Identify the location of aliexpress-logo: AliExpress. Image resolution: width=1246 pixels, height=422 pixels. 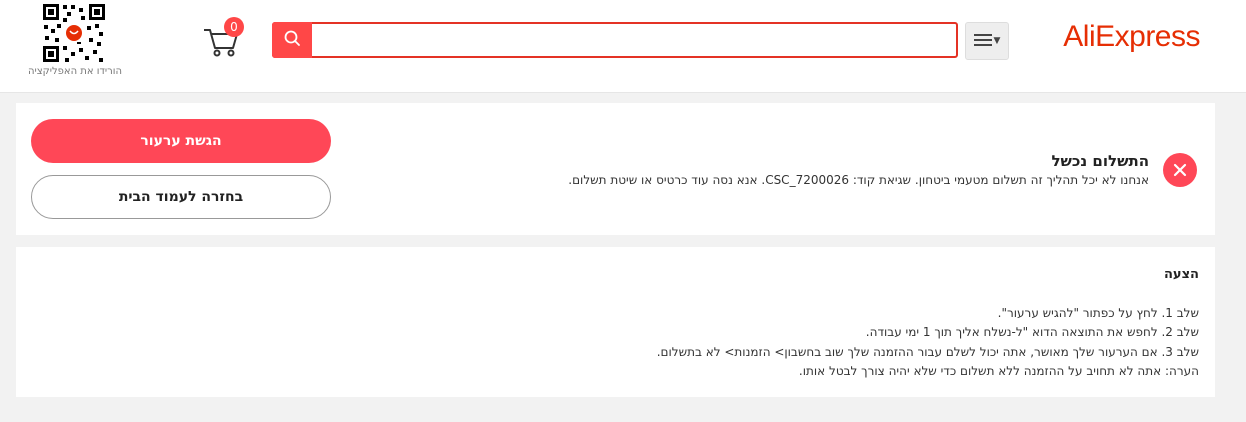
(1131, 37).